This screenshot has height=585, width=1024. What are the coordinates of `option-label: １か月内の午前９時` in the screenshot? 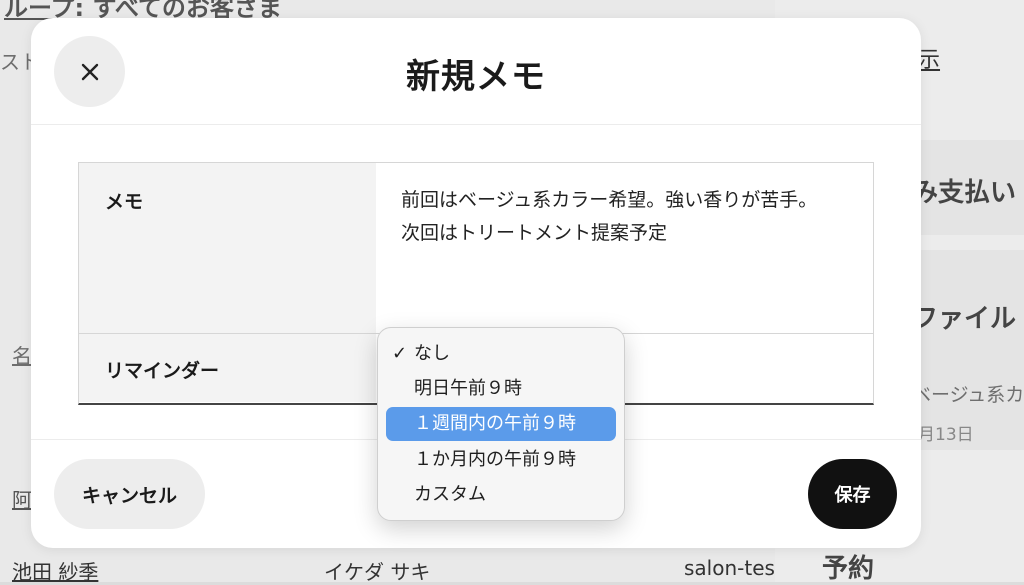 It's located at (495, 459).